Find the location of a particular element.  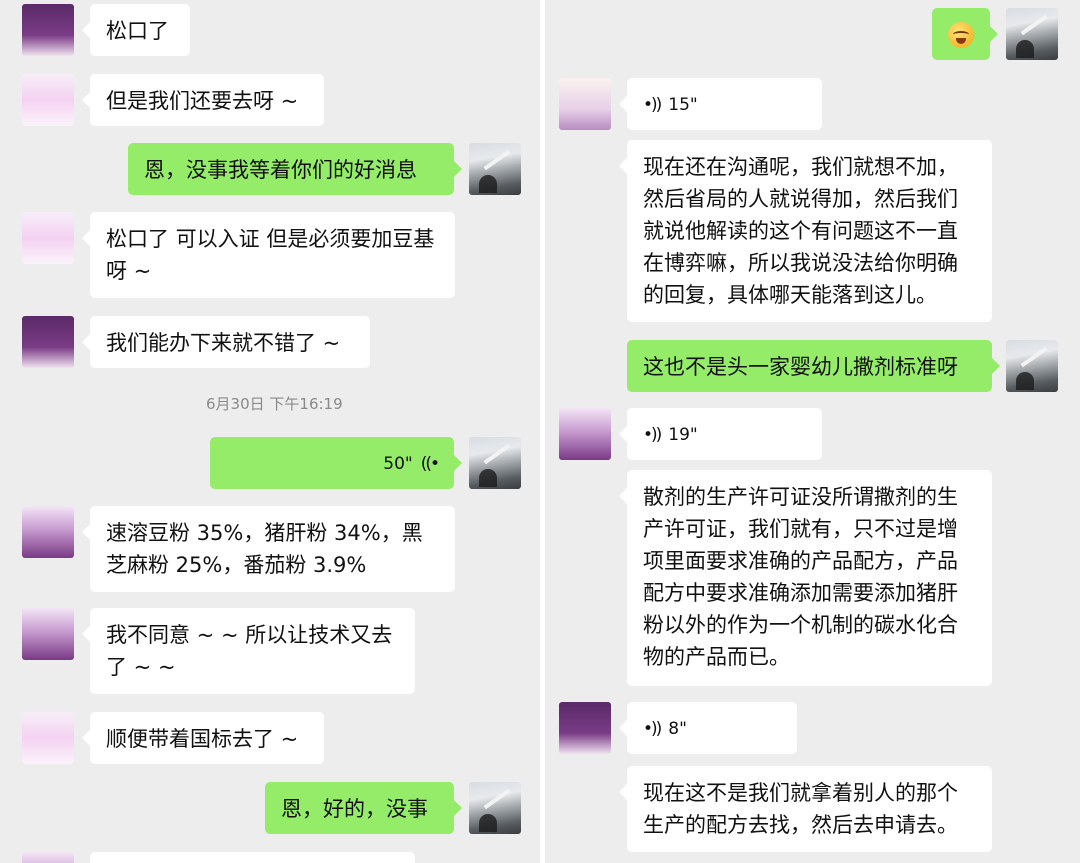

laughing-tears-emoji-icon is located at coordinates (961, 35).